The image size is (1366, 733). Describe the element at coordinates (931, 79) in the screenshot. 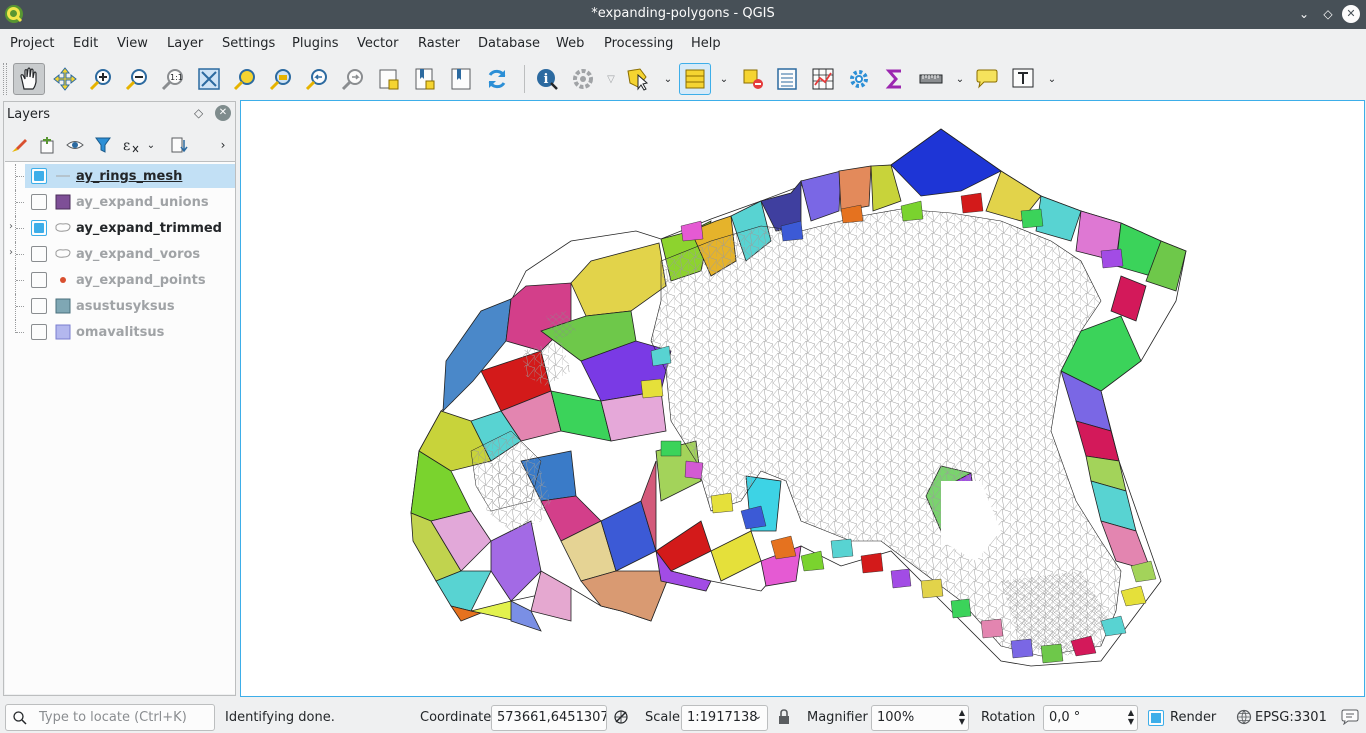

I see `measure-button` at that location.